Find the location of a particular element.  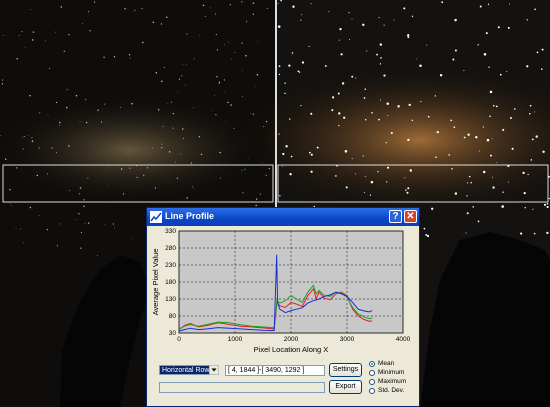

title-bar: Line Profile ? ✕ is located at coordinates (283, 217).